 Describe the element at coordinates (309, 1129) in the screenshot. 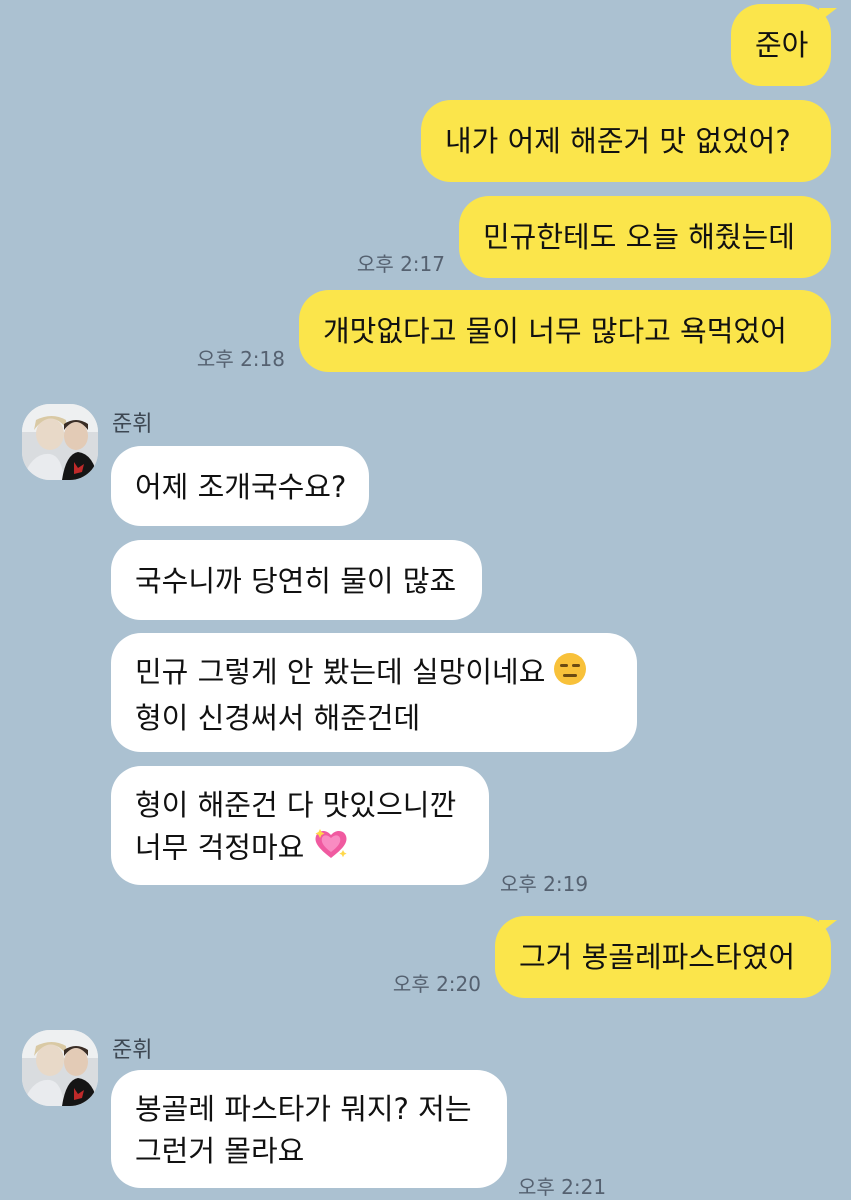

I see `their-message-bubble: 봉골레 파스타가 뭐지? 저는 그런거 몰라요` at that location.